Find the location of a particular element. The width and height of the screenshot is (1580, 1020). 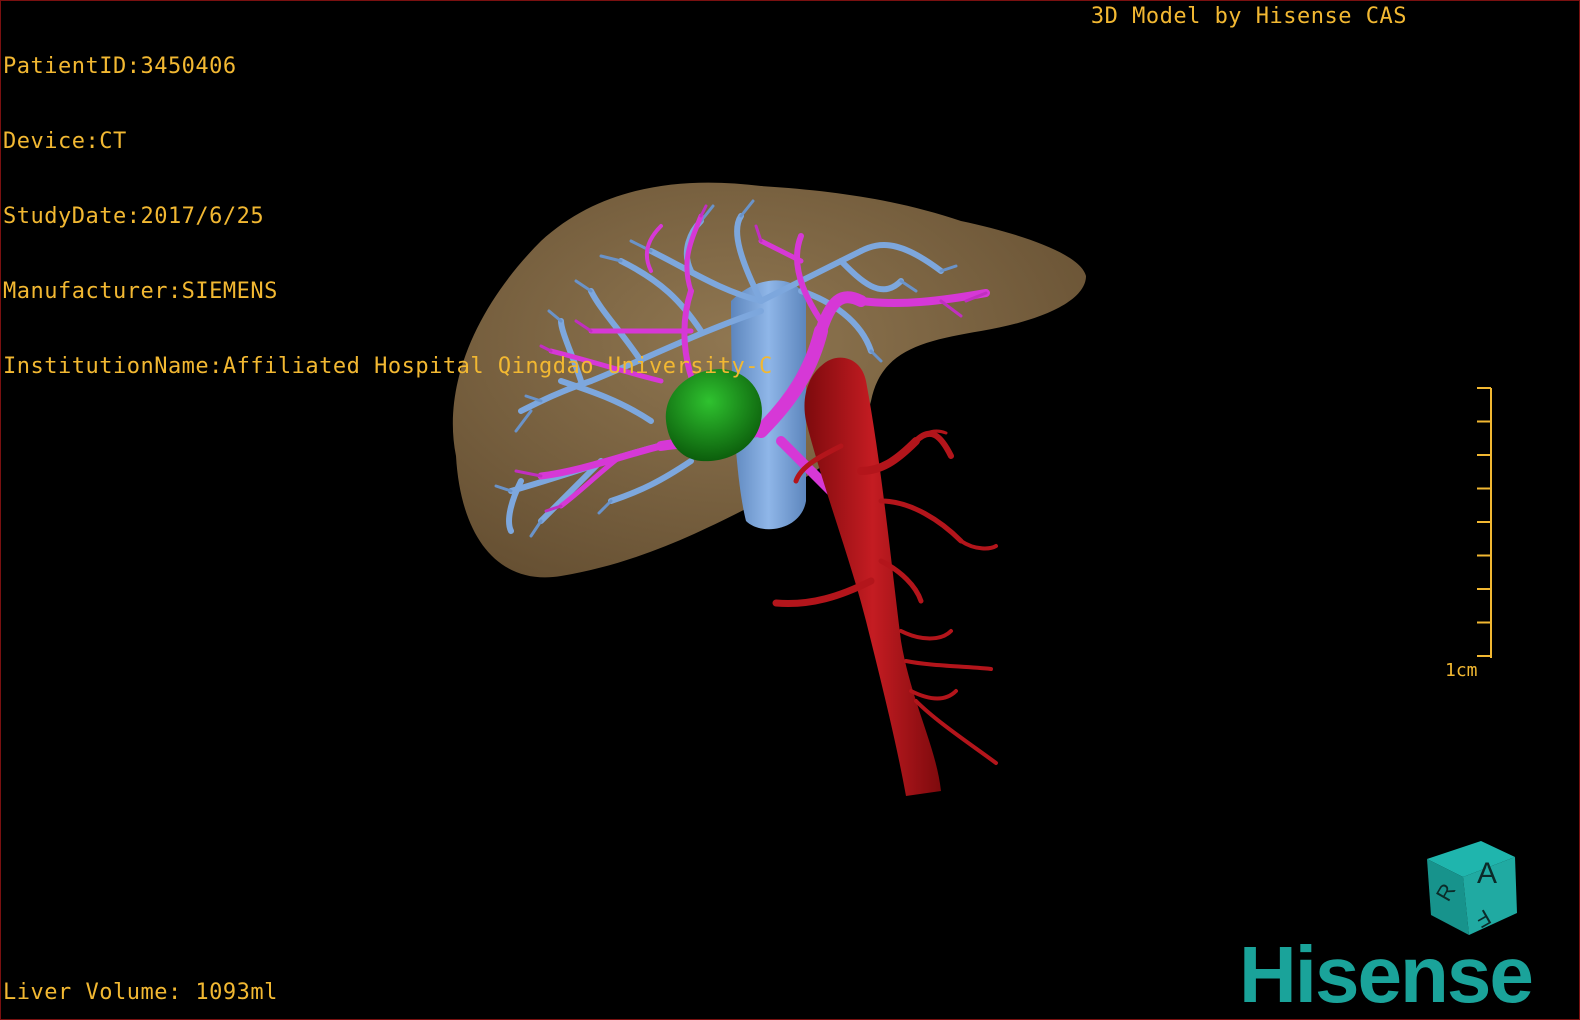

study-date: StudyDate:2017/6/25 is located at coordinates (134, 216).